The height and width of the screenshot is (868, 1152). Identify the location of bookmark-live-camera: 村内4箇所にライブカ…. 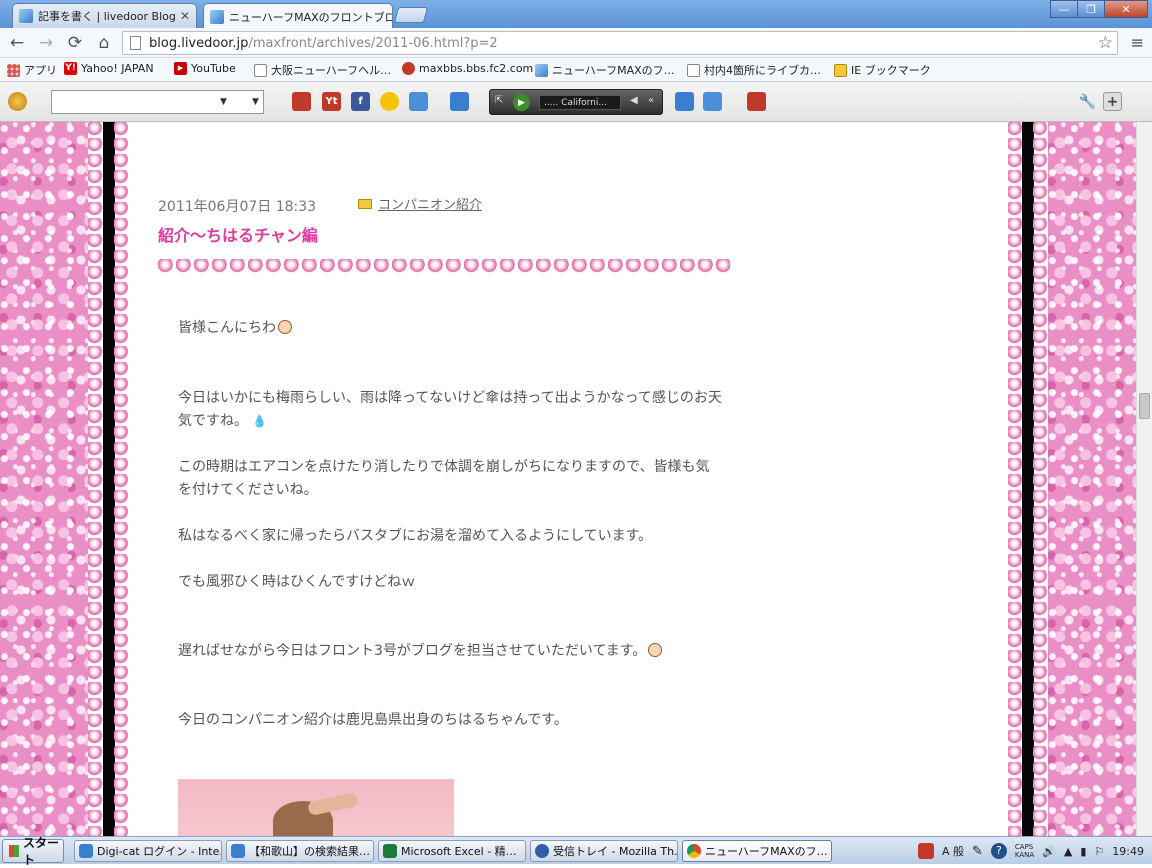
(754, 70).